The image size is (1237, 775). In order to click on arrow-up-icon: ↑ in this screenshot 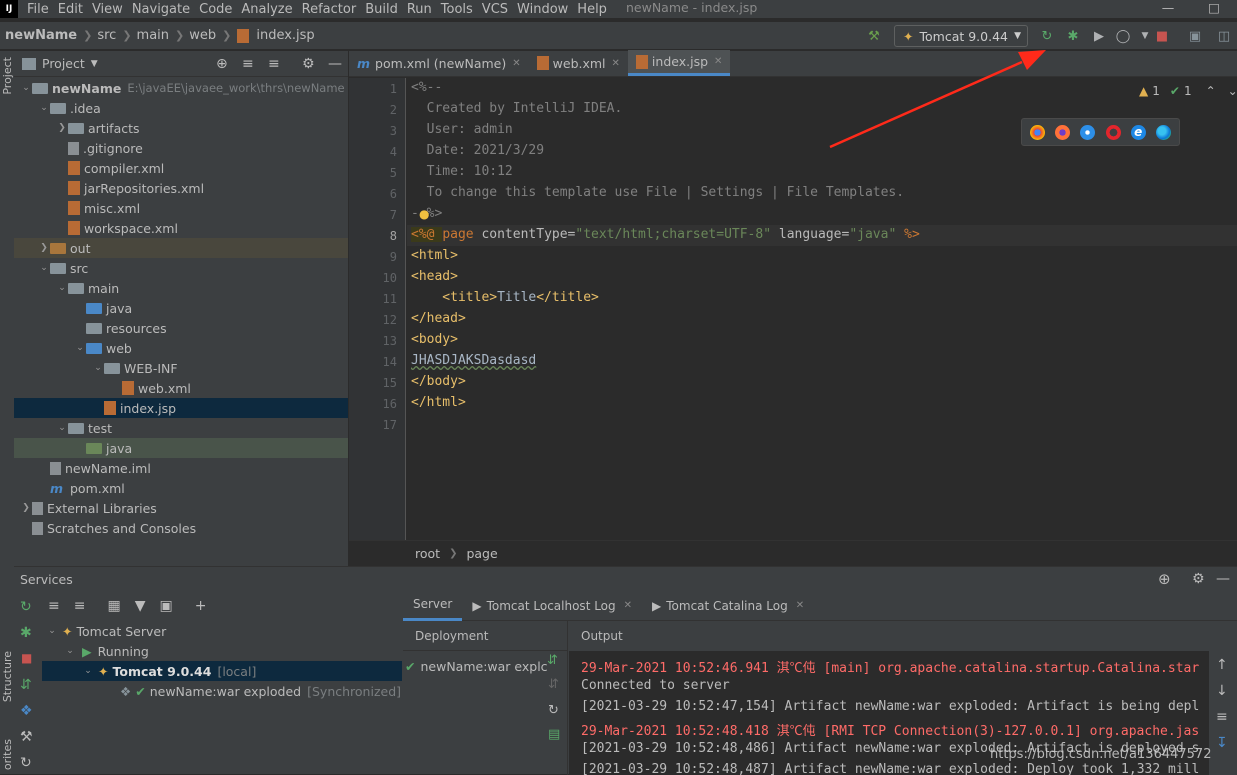, I will do `click(1222, 665)`.